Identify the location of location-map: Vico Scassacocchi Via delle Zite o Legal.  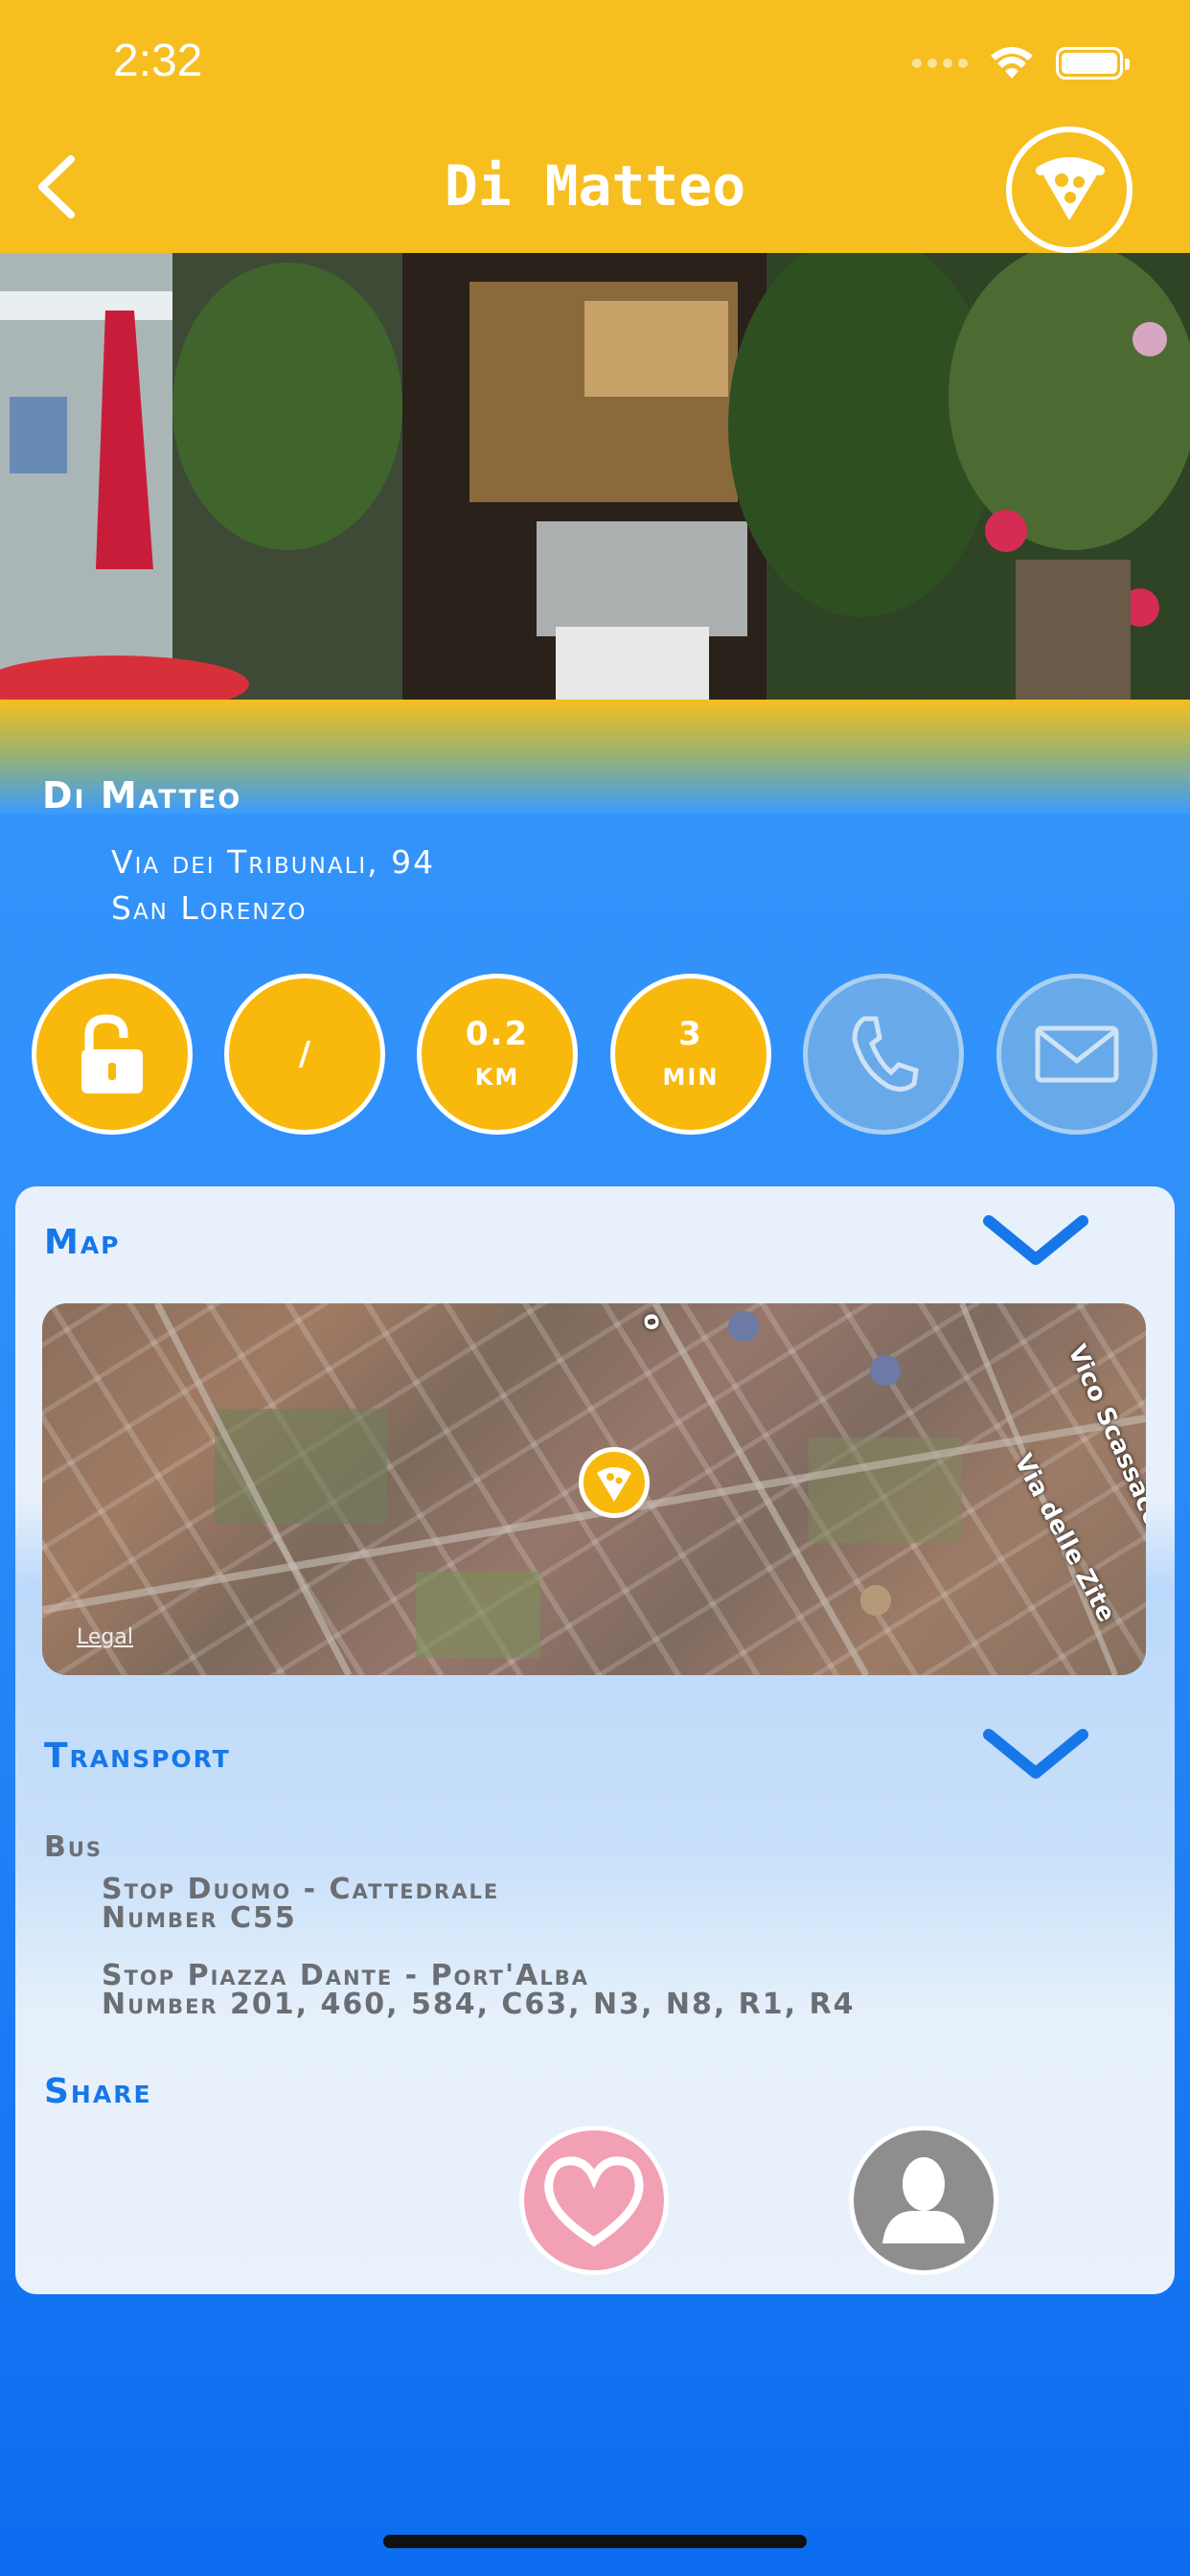
(594, 1489).